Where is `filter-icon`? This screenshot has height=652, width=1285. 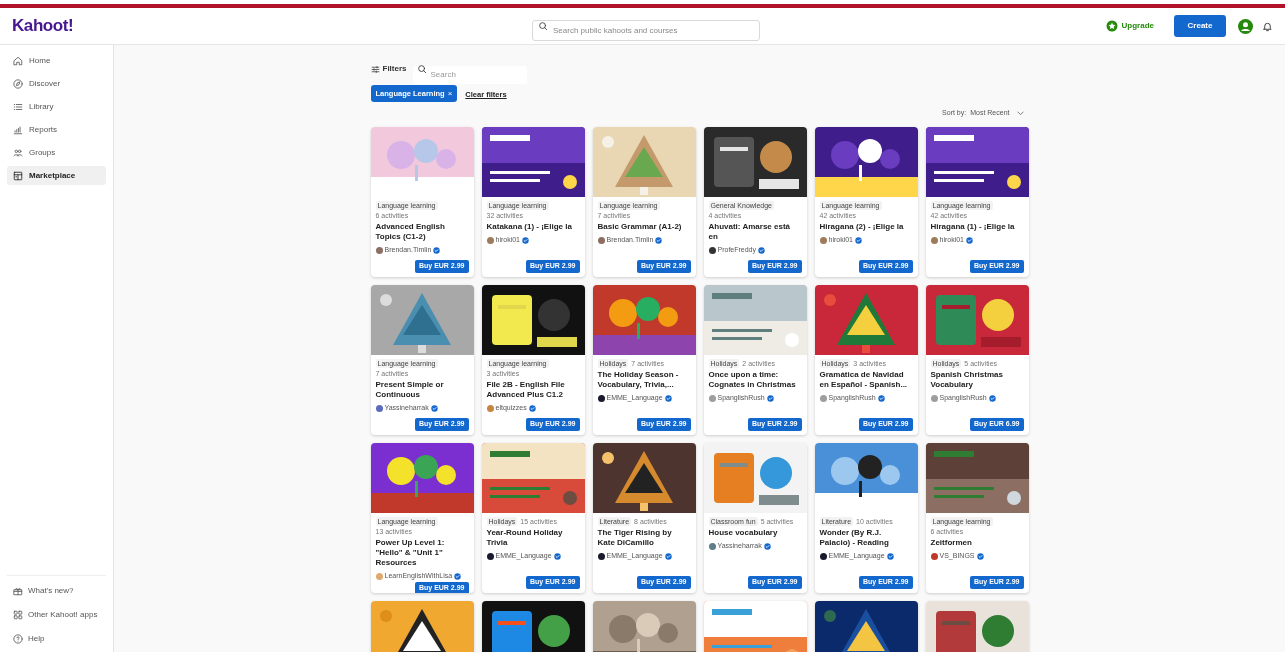
filter-icon is located at coordinates (375, 69).